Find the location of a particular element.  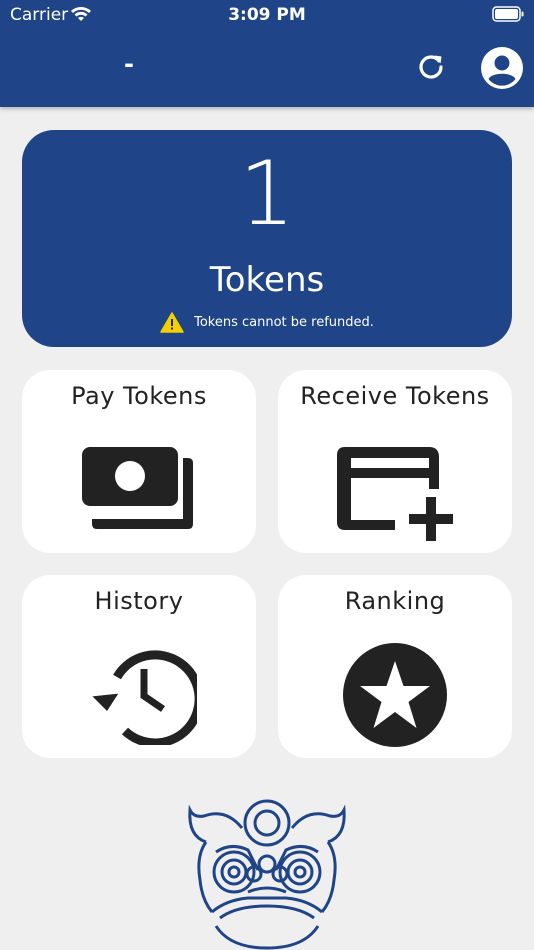

money-icon is located at coordinates (137, 488).